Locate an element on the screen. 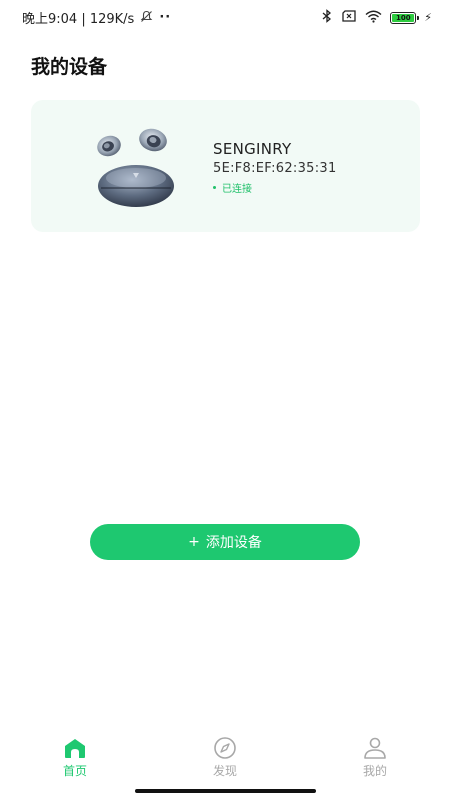 The image size is (450, 800). more-notifications-icon: ·· is located at coordinates (165, 17).